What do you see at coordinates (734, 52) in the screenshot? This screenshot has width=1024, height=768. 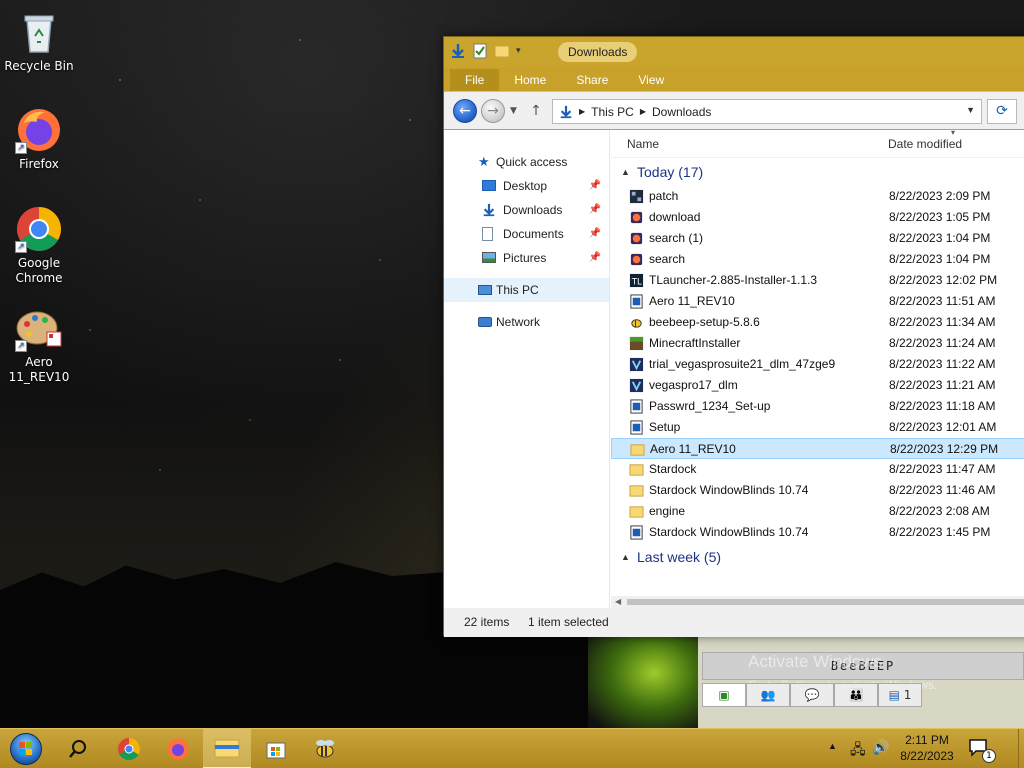 I see `title-bar: ▾ Downloads` at bounding box center [734, 52].